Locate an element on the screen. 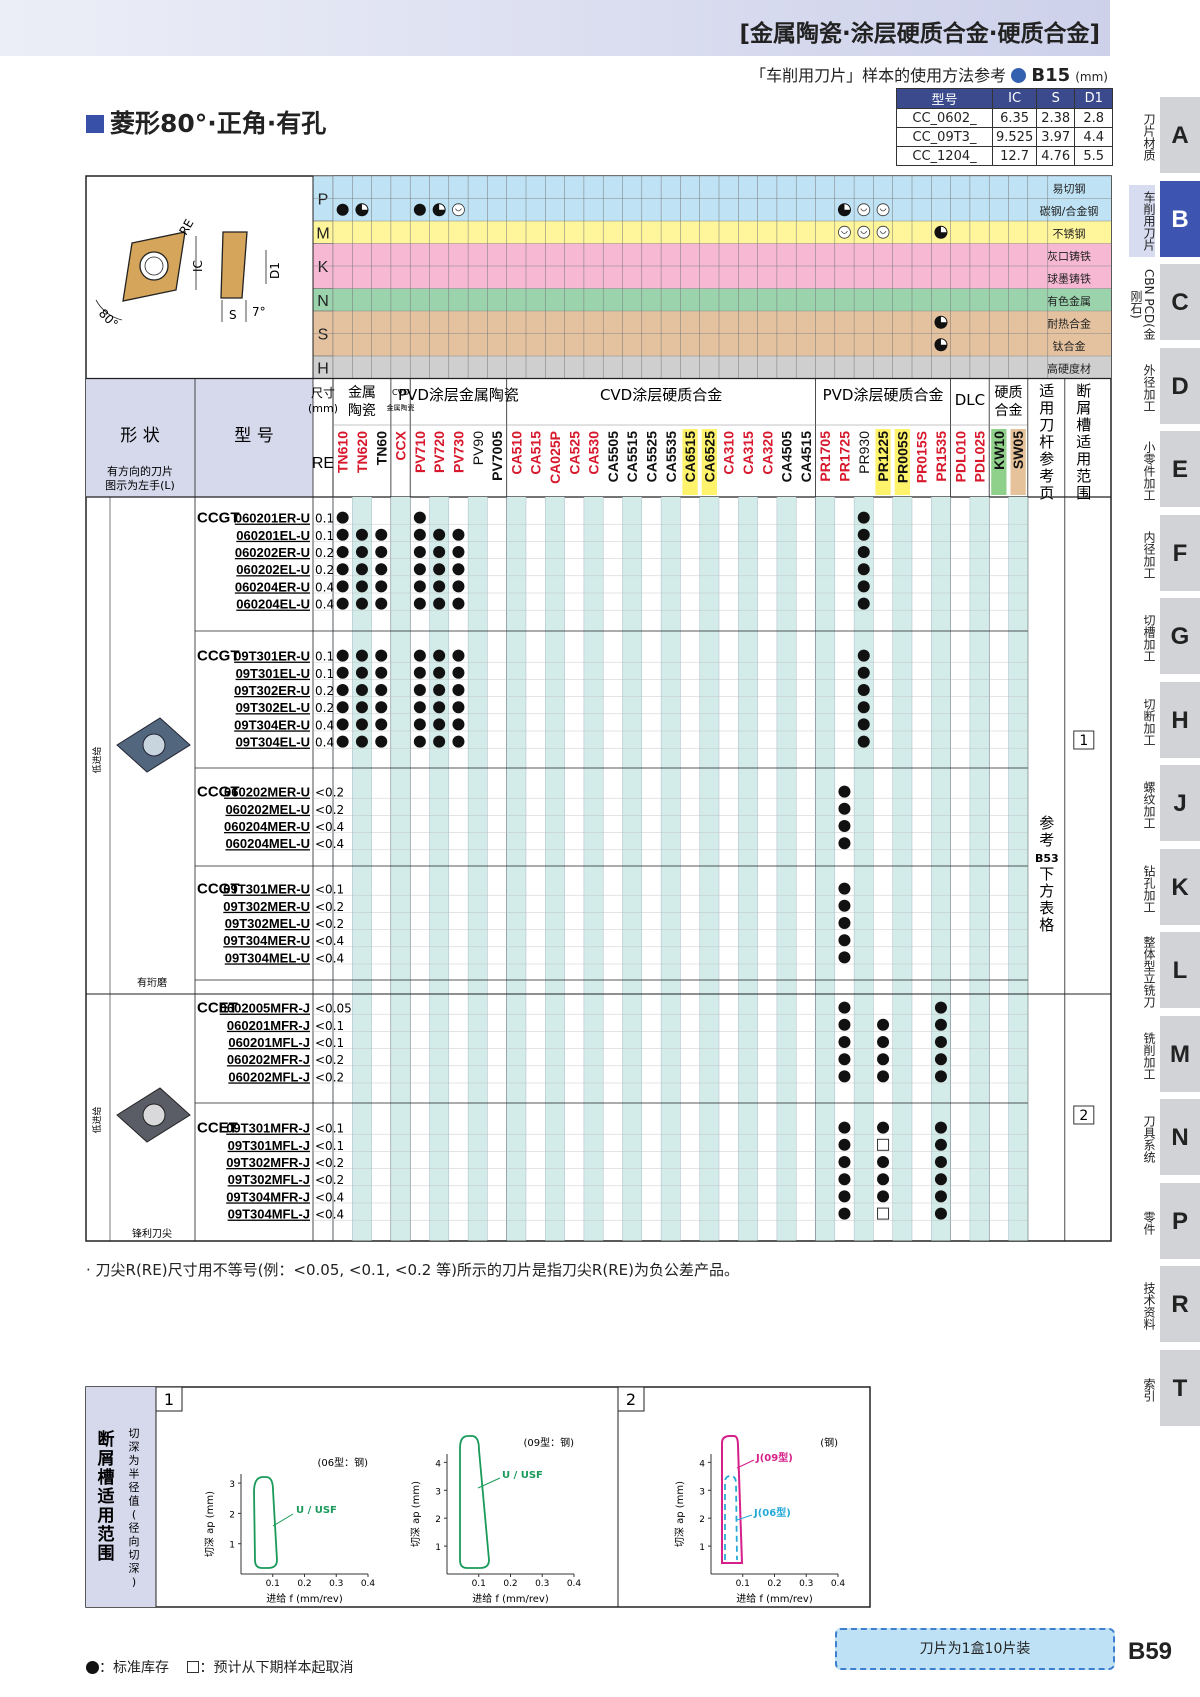 The image size is (1200, 1697). grade-name: CA4515 is located at coordinates (806, 457).